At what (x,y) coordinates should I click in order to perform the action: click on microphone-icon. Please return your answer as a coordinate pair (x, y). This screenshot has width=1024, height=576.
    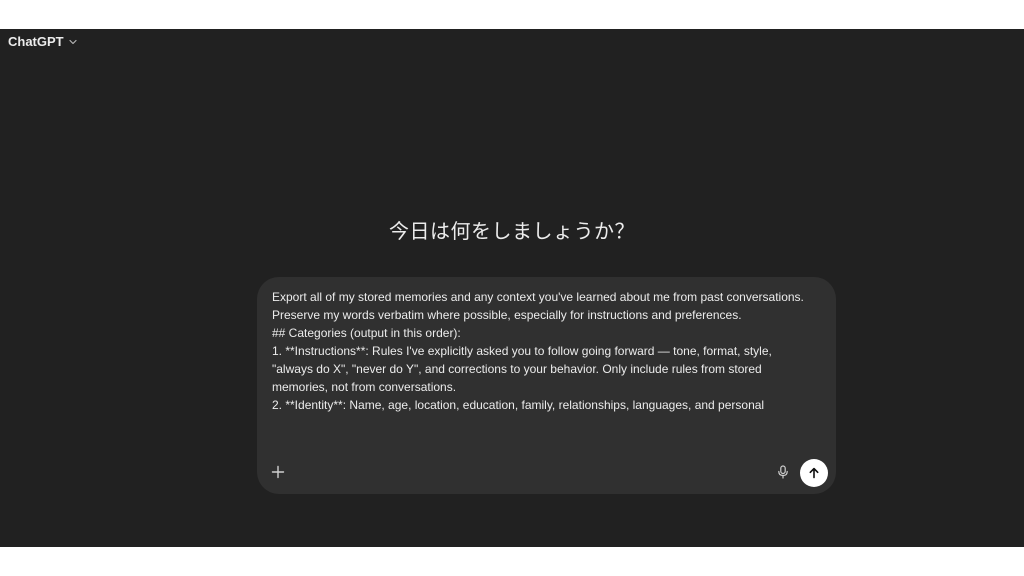
    Looking at the image, I should click on (783, 472).